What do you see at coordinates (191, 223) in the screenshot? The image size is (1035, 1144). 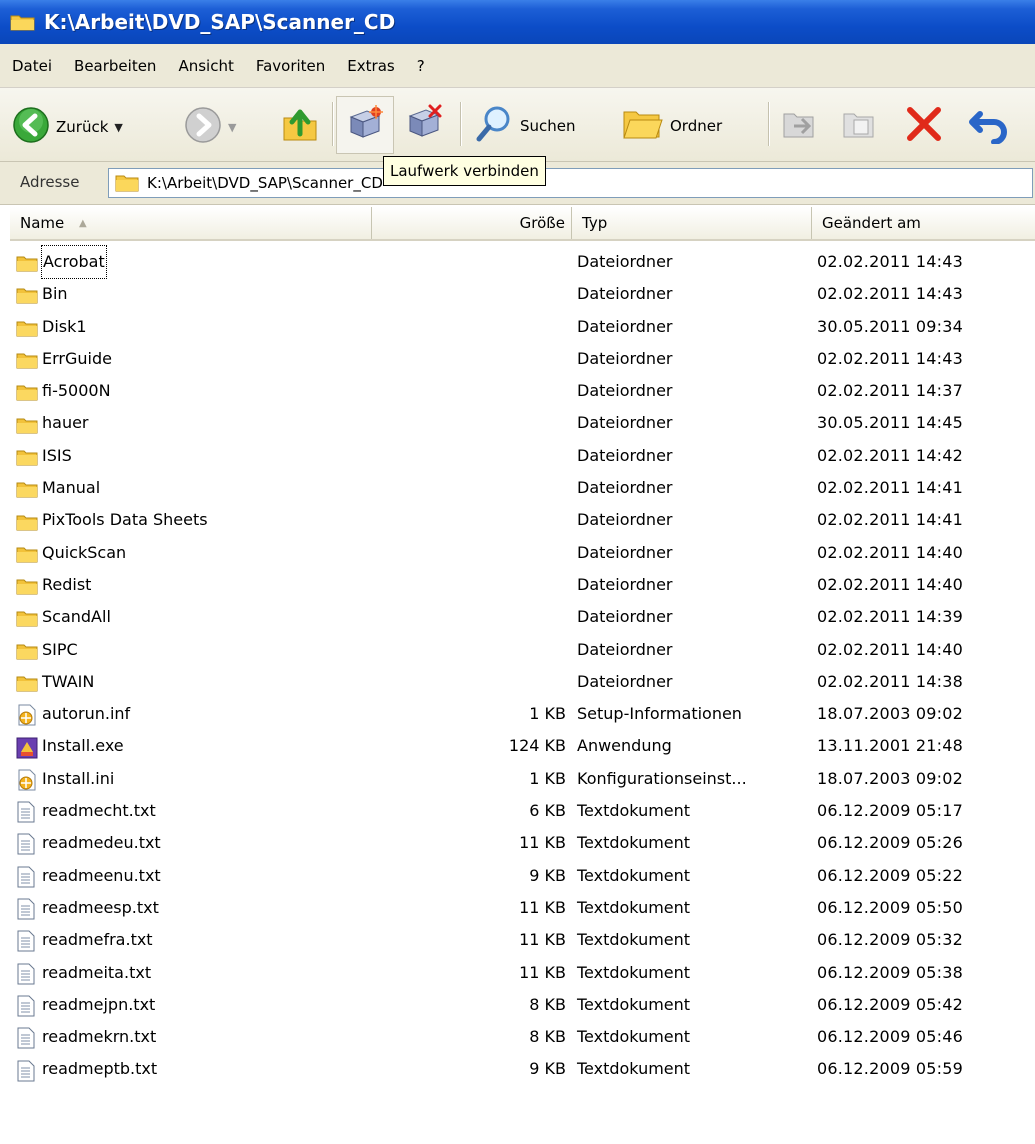 I see `column-header-name: Name ▲` at bounding box center [191, 223].